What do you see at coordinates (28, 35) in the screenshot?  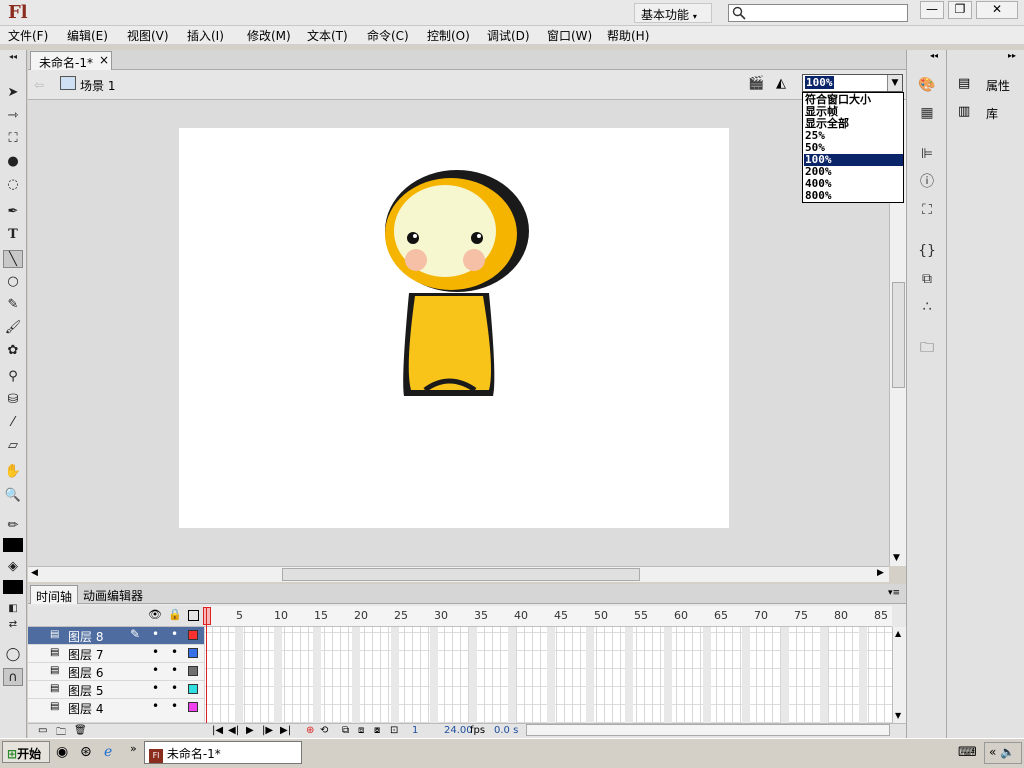 I see `menu-file: 文件(F)` at bounding box center [28, 35].